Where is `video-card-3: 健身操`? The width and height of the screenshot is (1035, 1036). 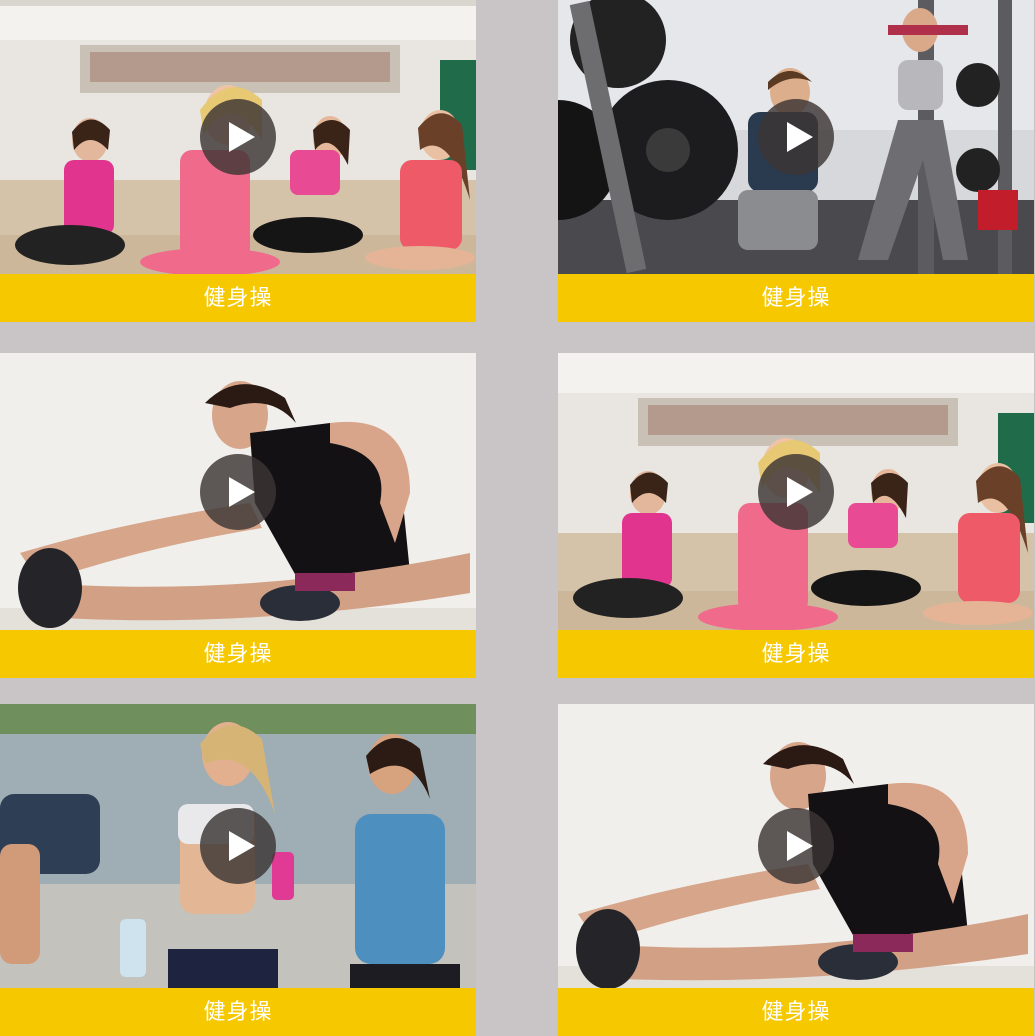 video-card-3: 健身操 is located at coordinates (238, 515).